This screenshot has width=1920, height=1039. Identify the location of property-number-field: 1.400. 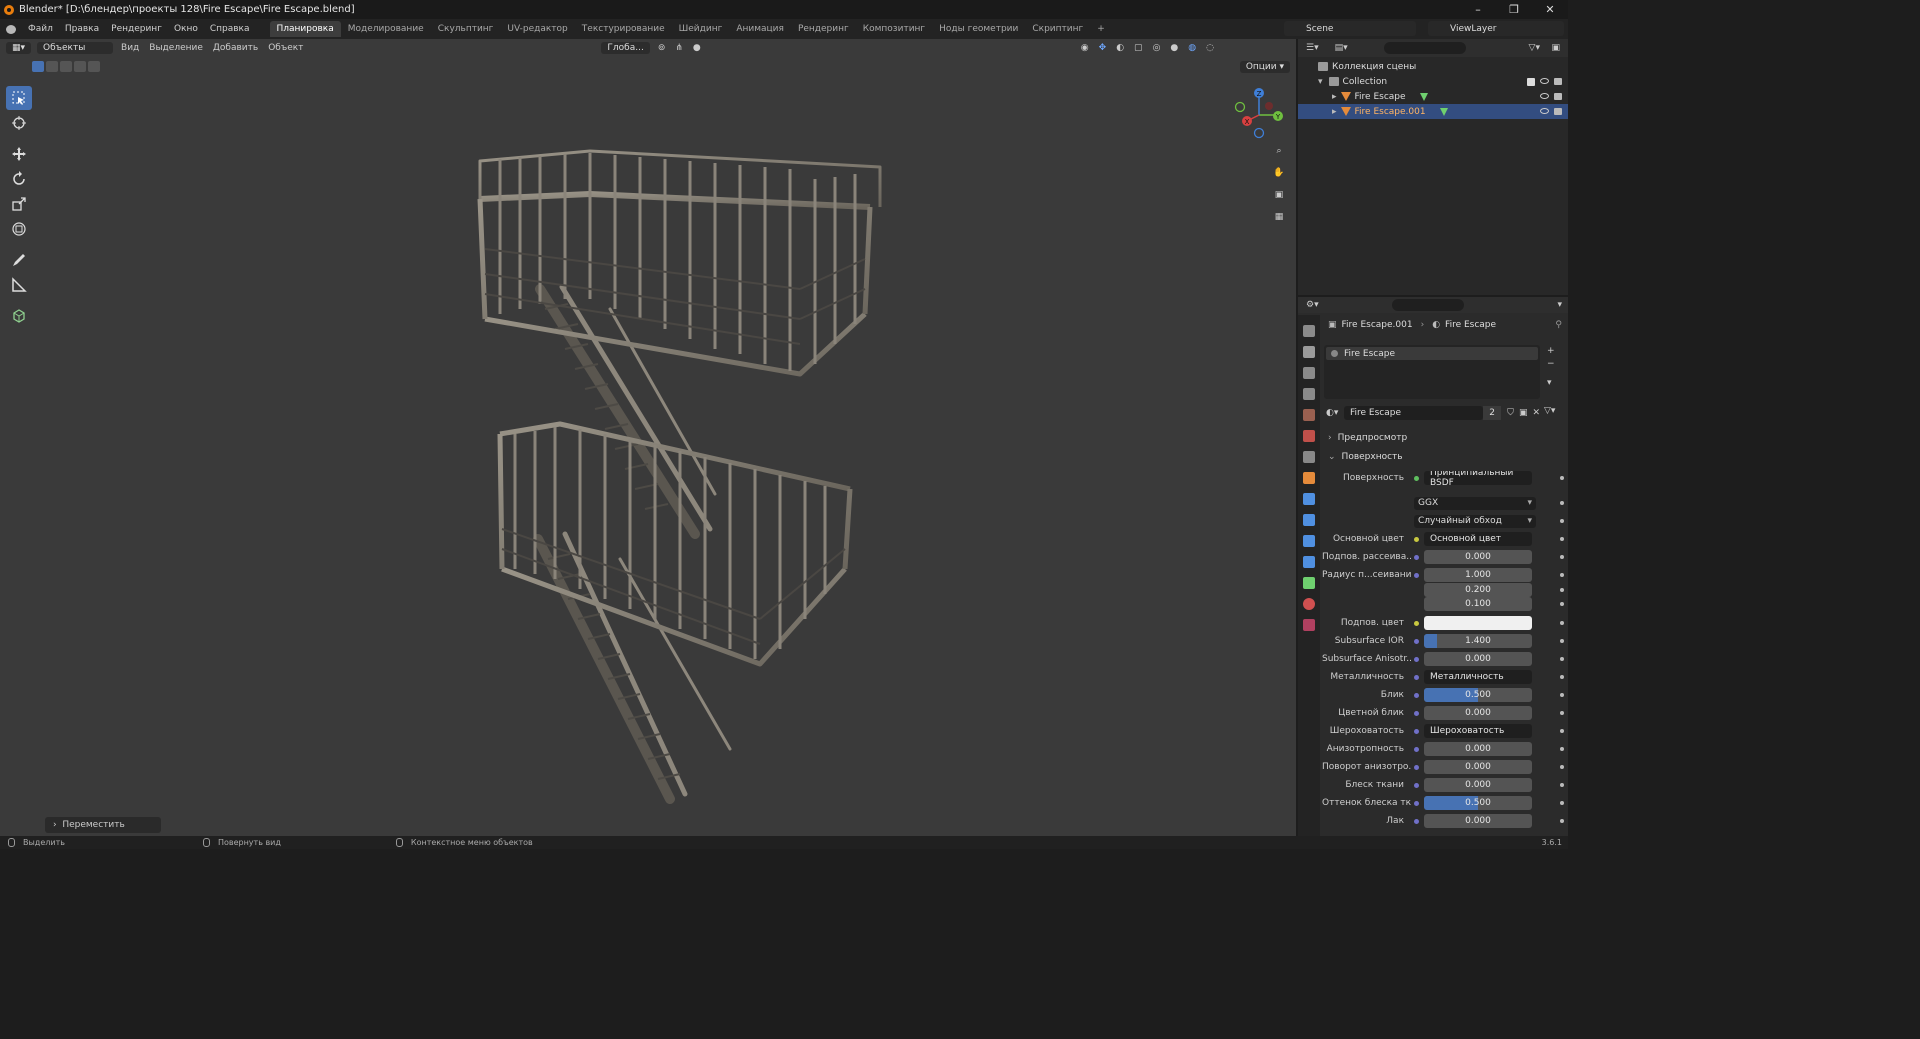
(1478, 641).